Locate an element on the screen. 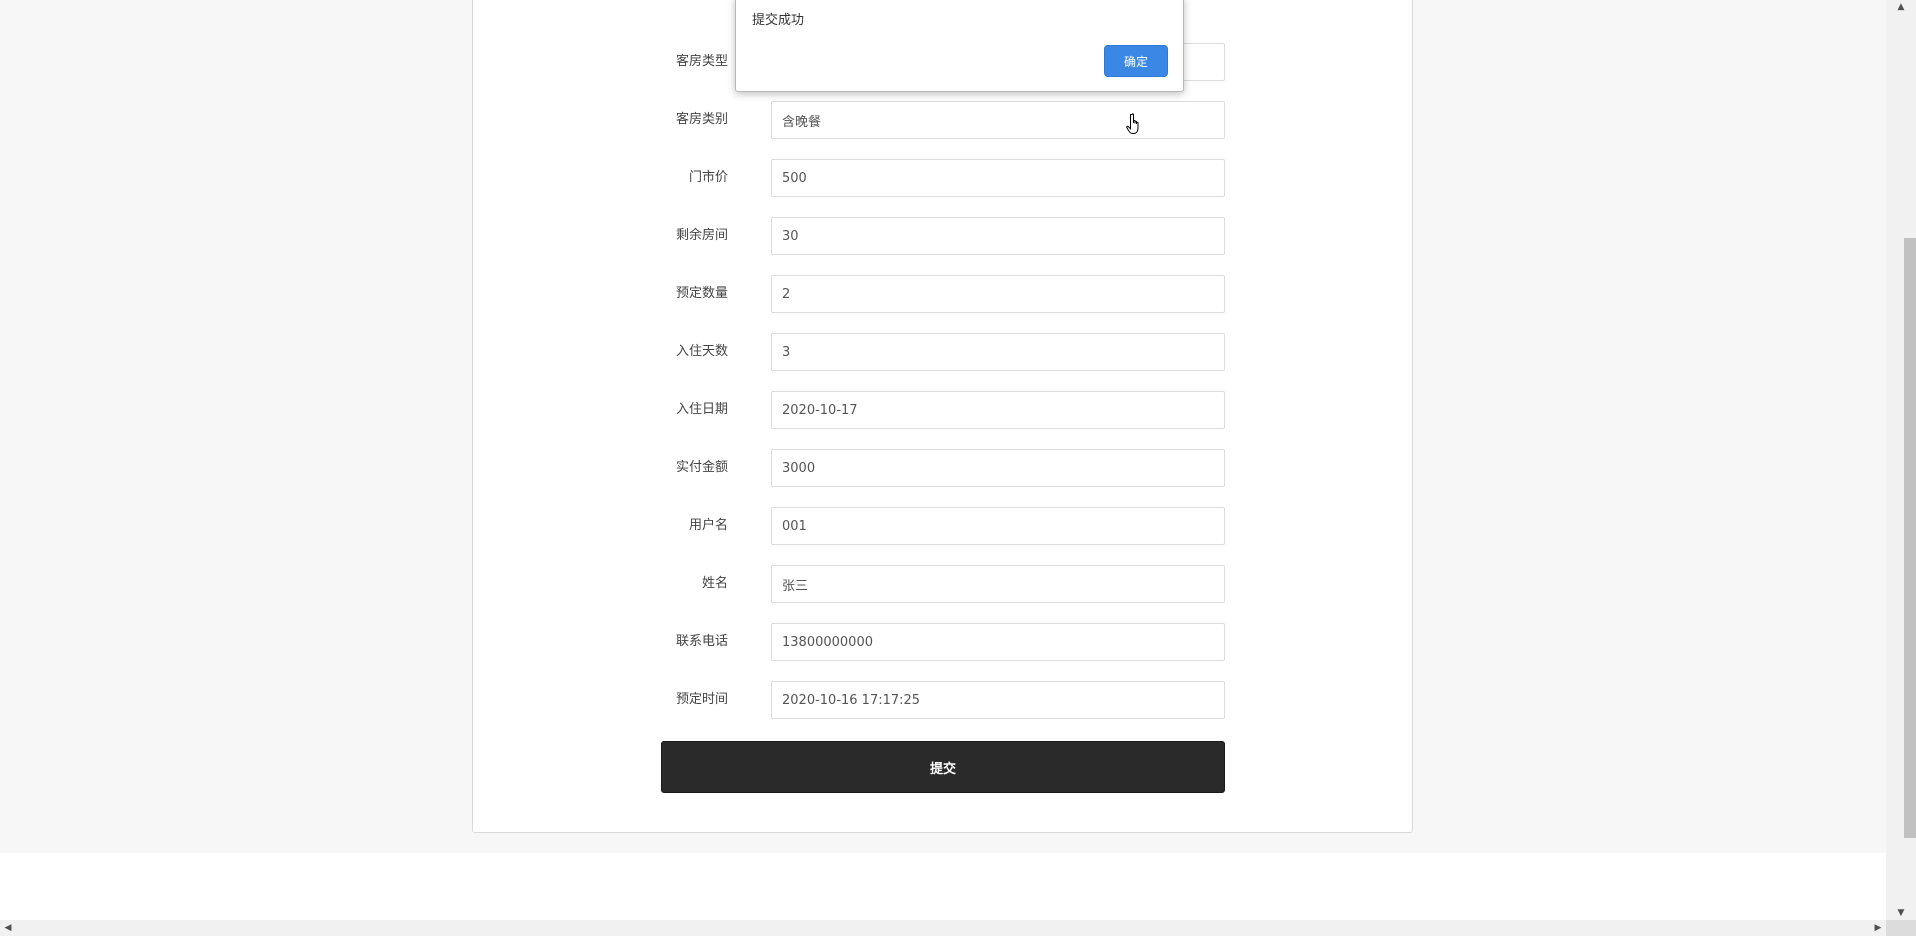 The width and height of the screenshot is (1916, 936). vertical-scrollbar: ▲ ▼ is located at coordinates (1901, 460).